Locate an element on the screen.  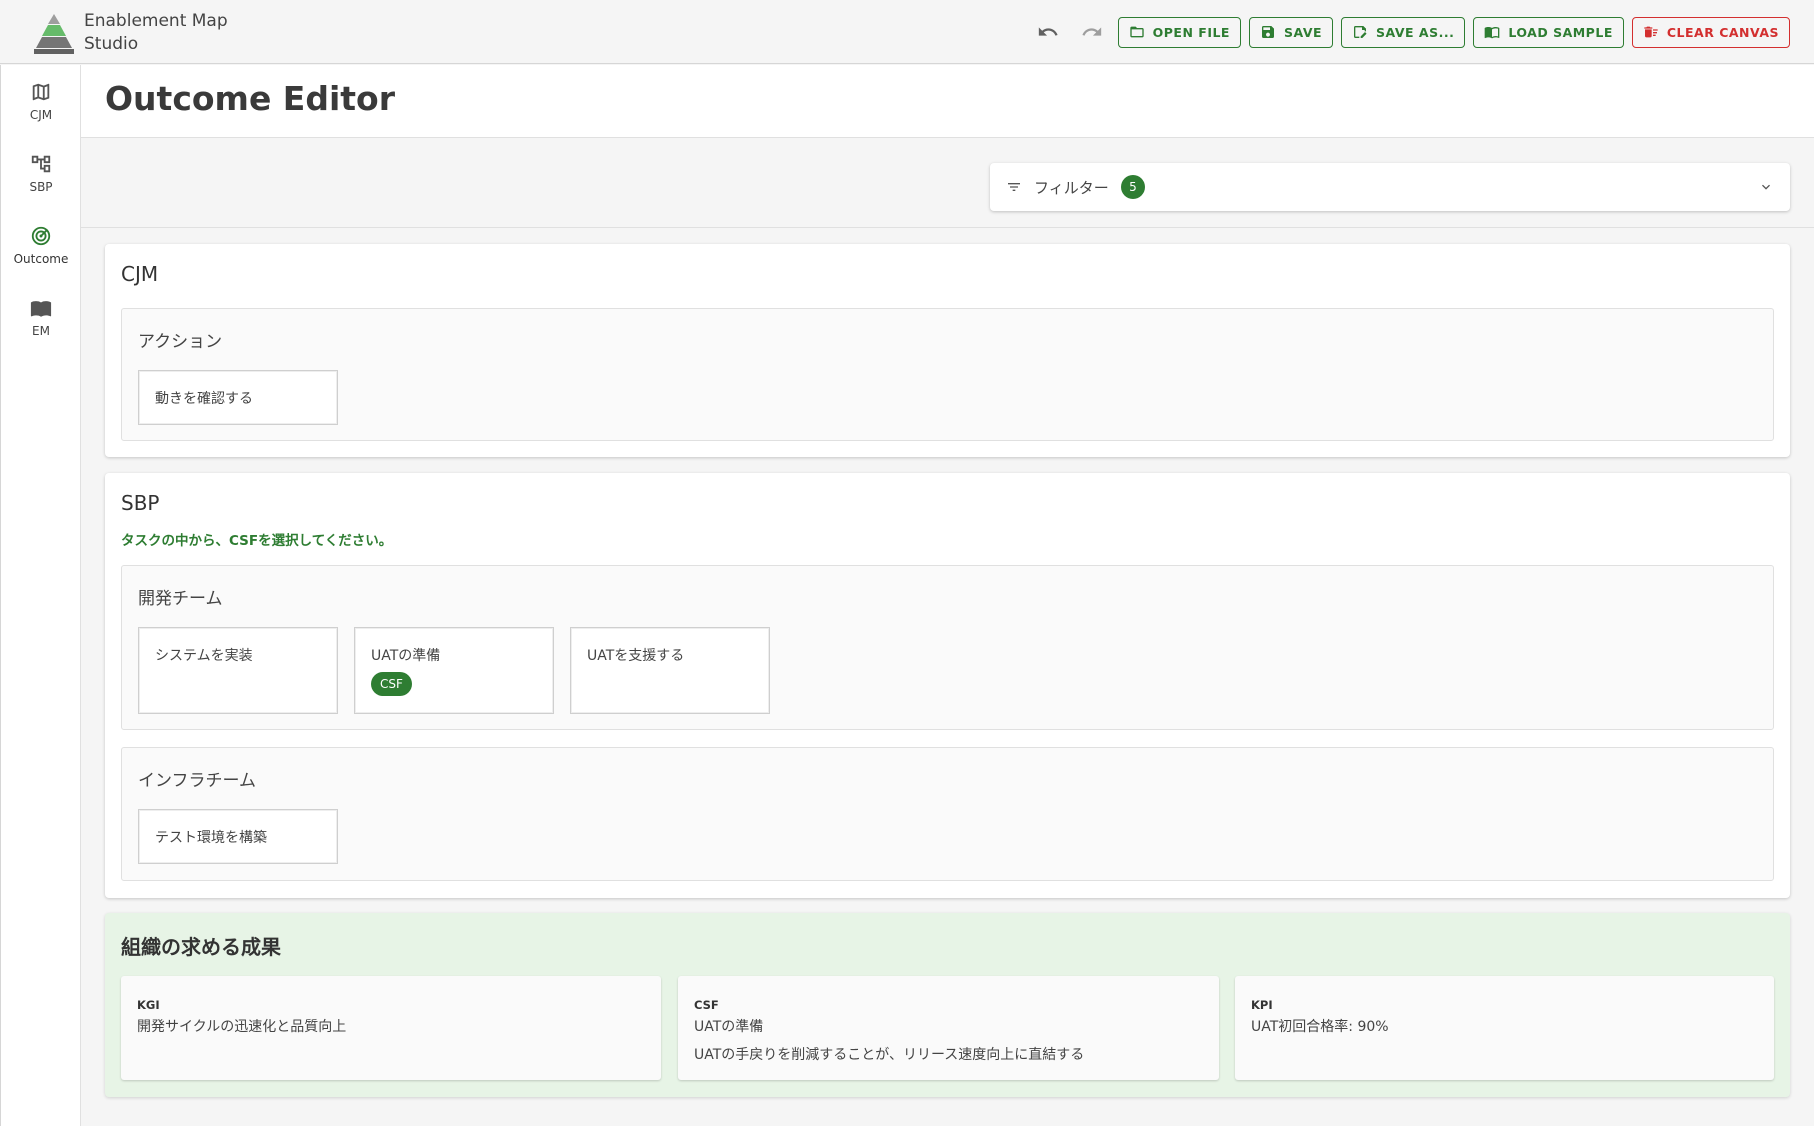
csf-kind: CSF is located at coordinates (706, 1005).